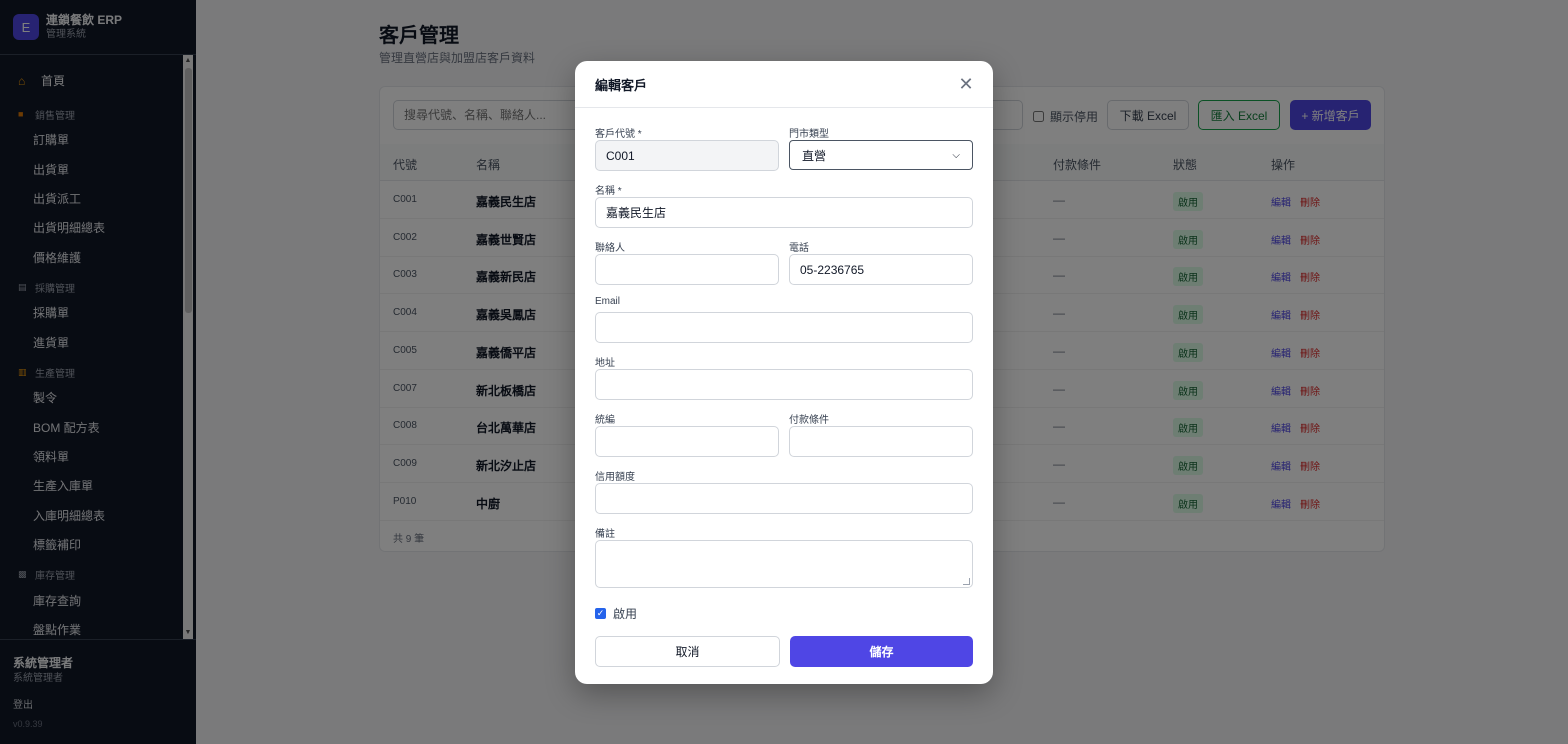 The height and width of the screenshot is (744, 1568). What do you see at coordinates (784, 564) in the screenshot?
I see `note-textarea` at bounding box center [784, 564].